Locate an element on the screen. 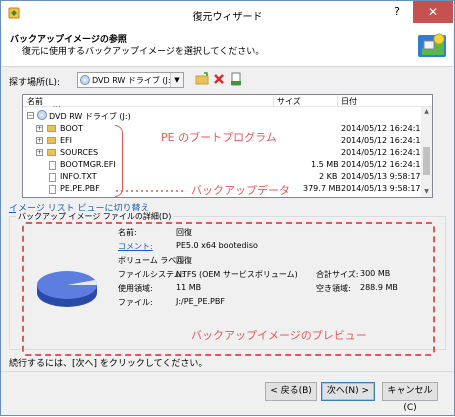  list-item-size: 2 KB is located at coordinates (328, 176).